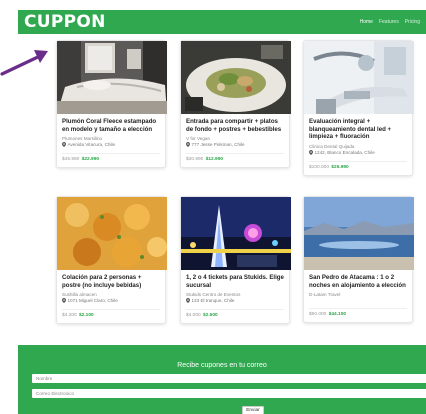  I want to click on deal-price: $4.000 $2.500, so click(235, 316).